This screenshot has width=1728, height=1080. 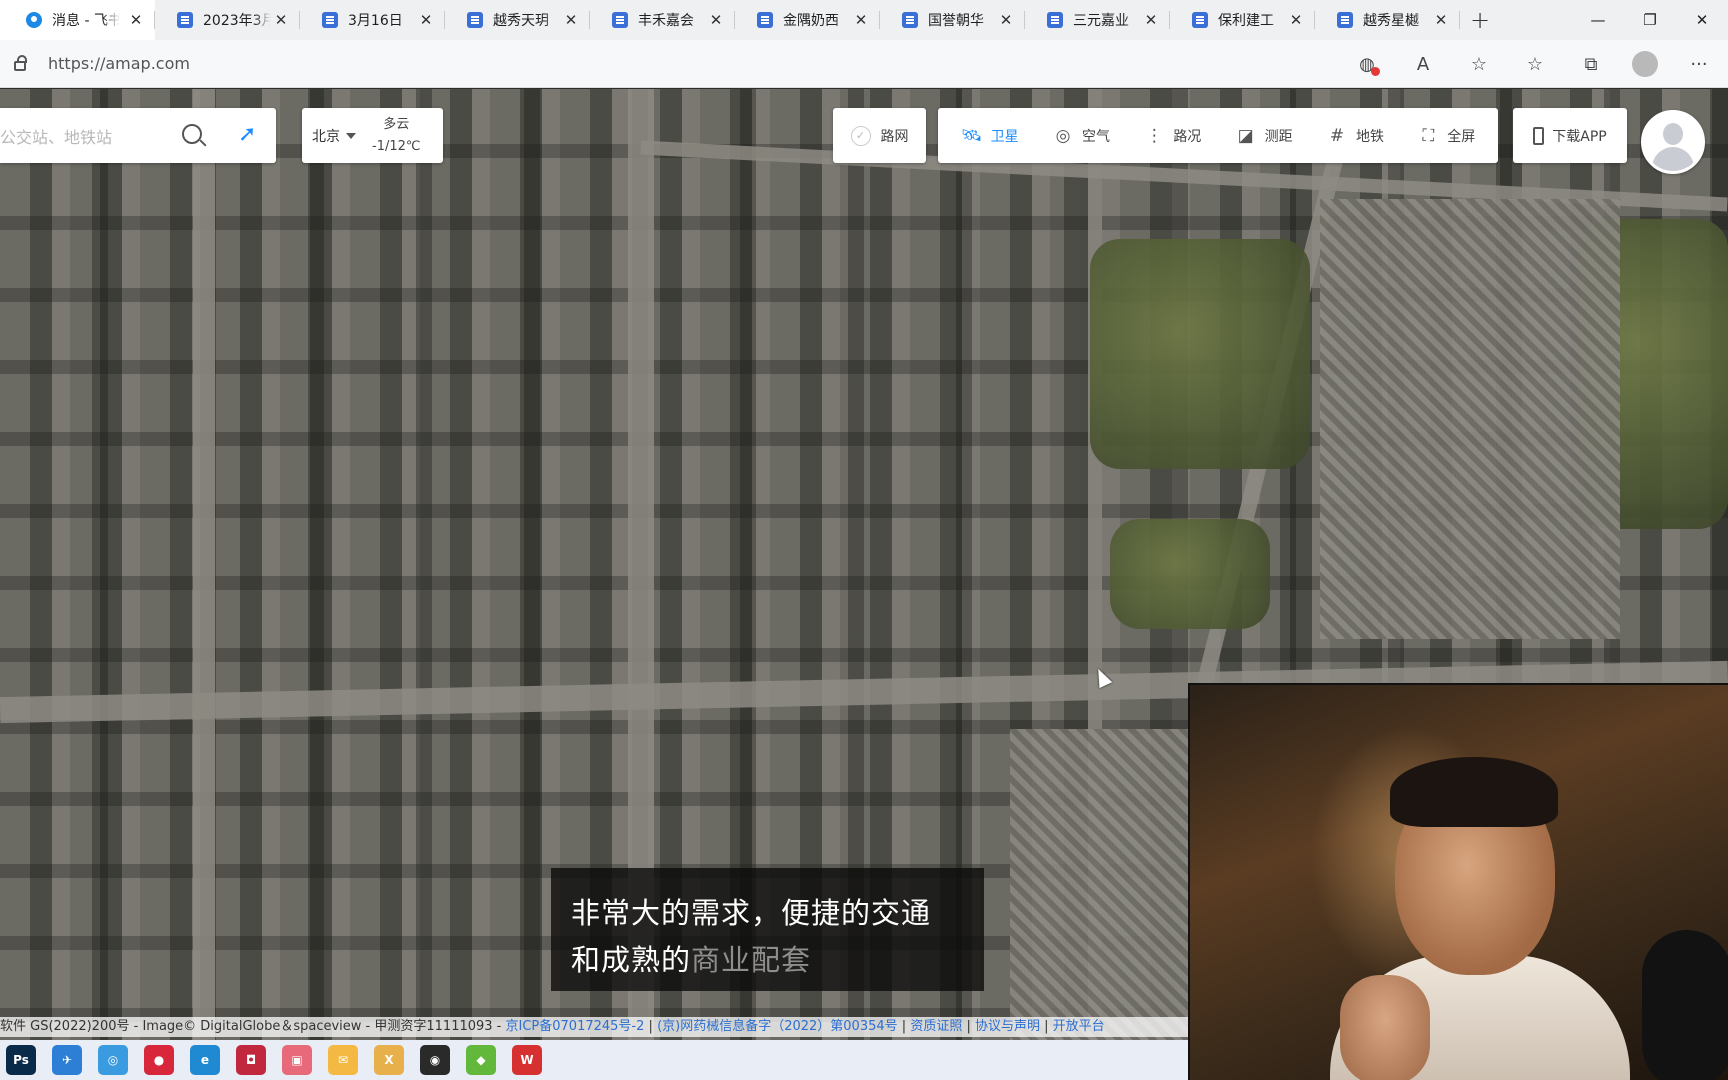 I want to click on map-search-box: 公交站、地铁站 ➚, so click(x=138, y=135).